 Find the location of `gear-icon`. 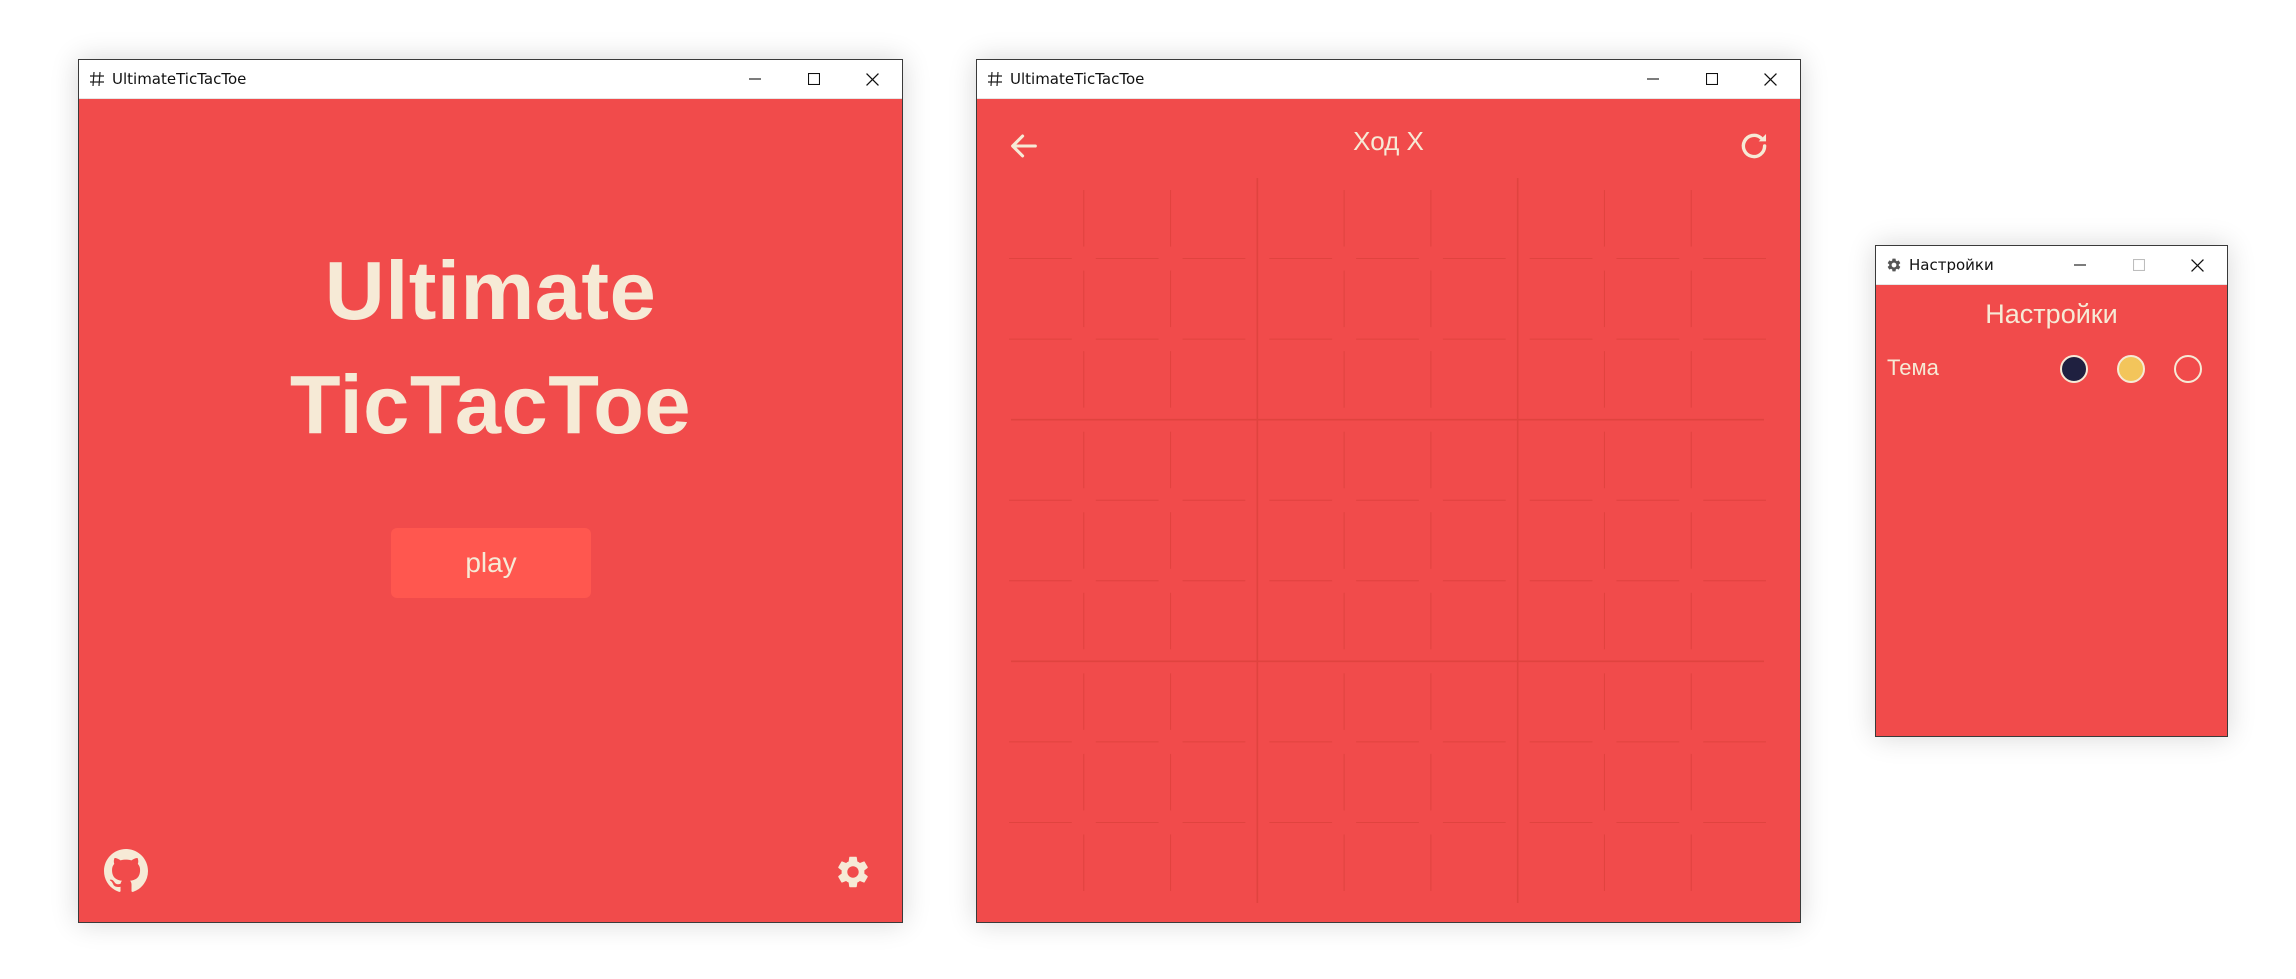

gear-icon is located at coordinates (853, 872).